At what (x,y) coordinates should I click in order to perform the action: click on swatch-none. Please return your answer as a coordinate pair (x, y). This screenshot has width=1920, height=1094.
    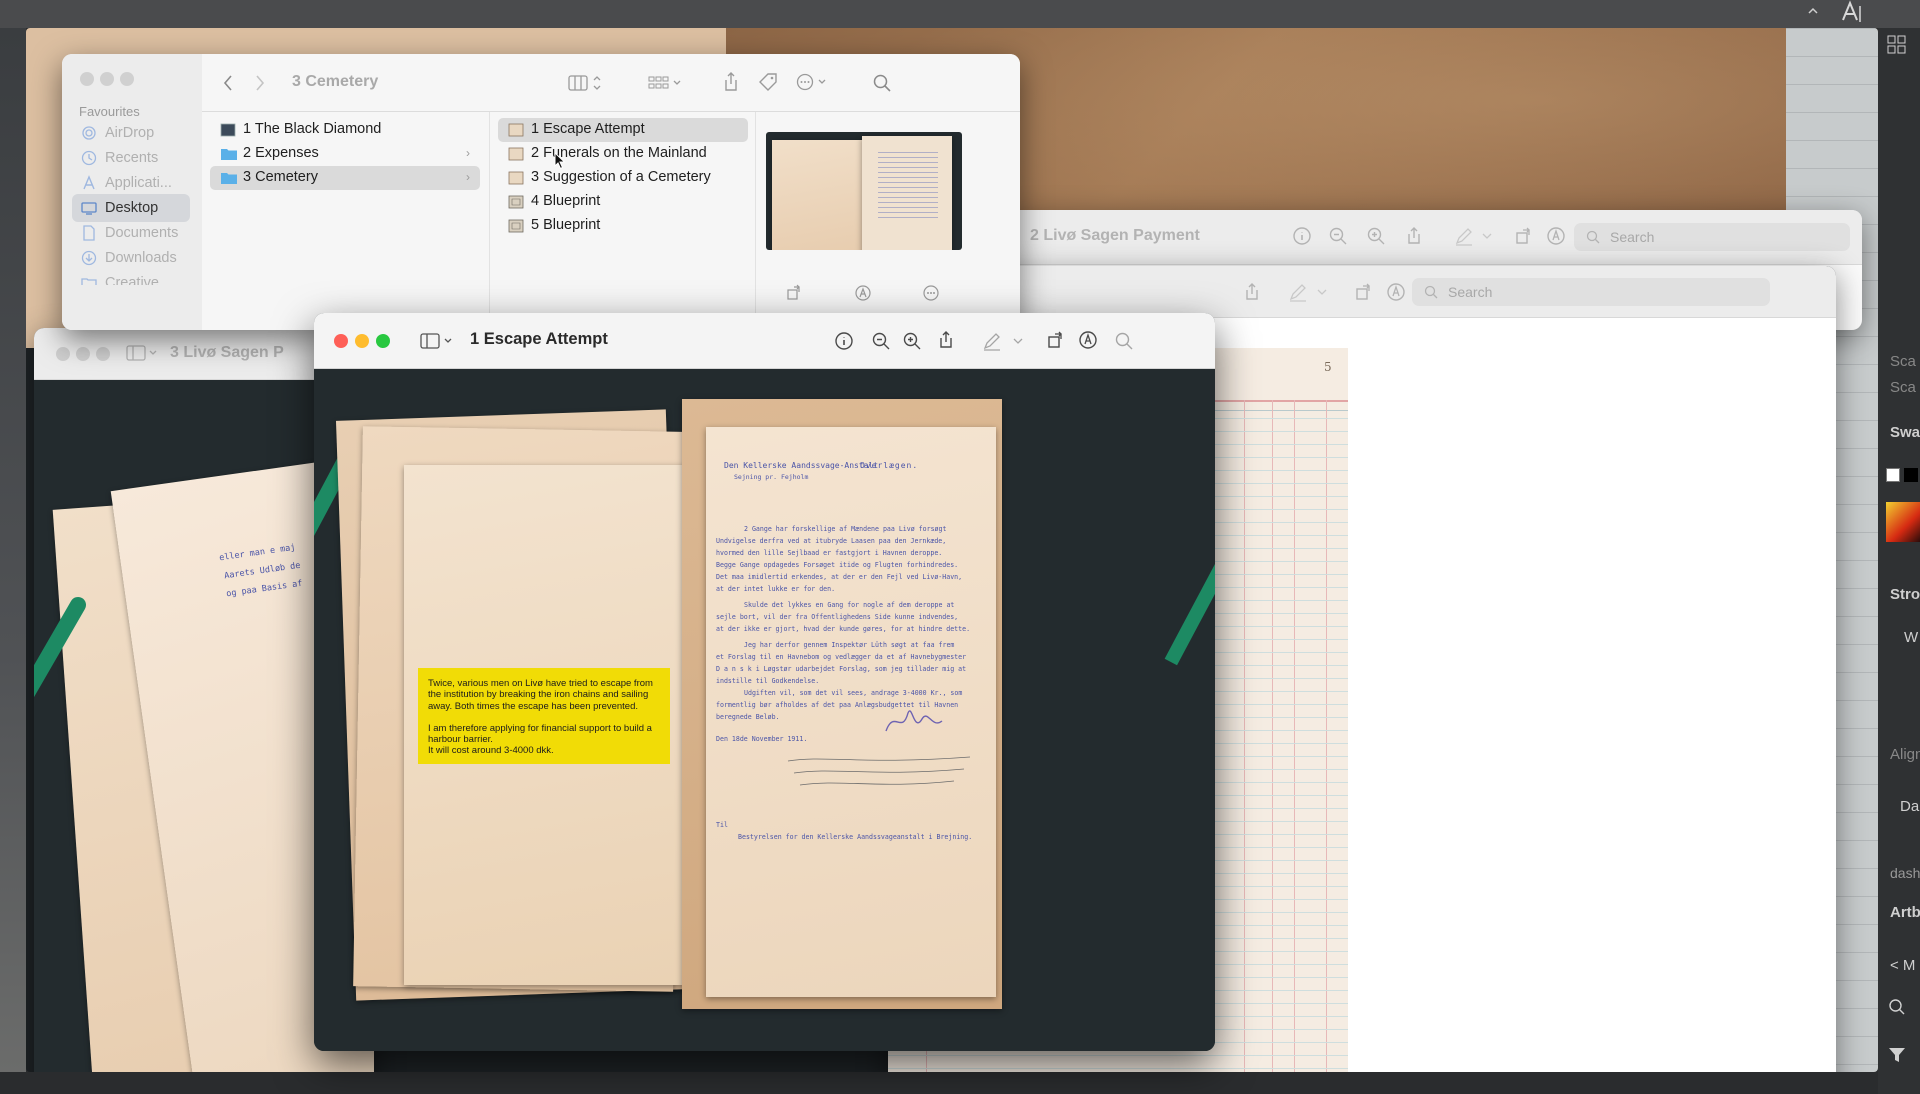
    Looking at the image, I should click on (1893, 475).